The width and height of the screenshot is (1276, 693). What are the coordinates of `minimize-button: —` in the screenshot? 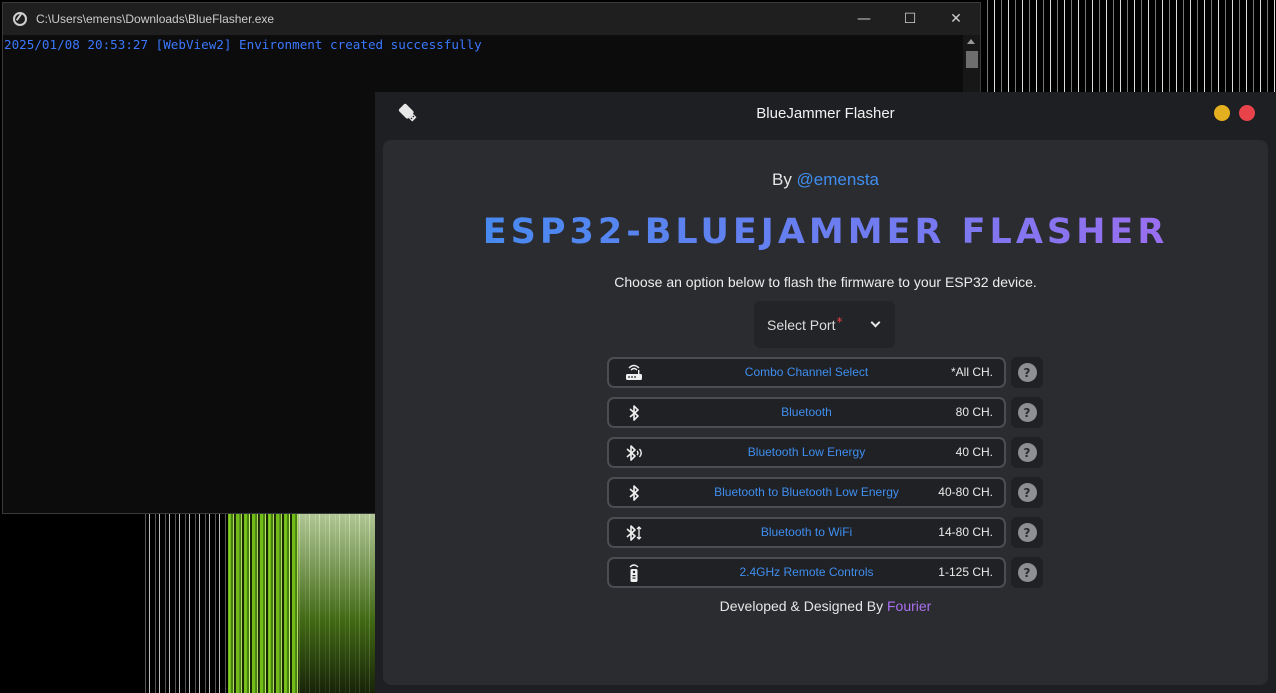 It's located at (864, 19).